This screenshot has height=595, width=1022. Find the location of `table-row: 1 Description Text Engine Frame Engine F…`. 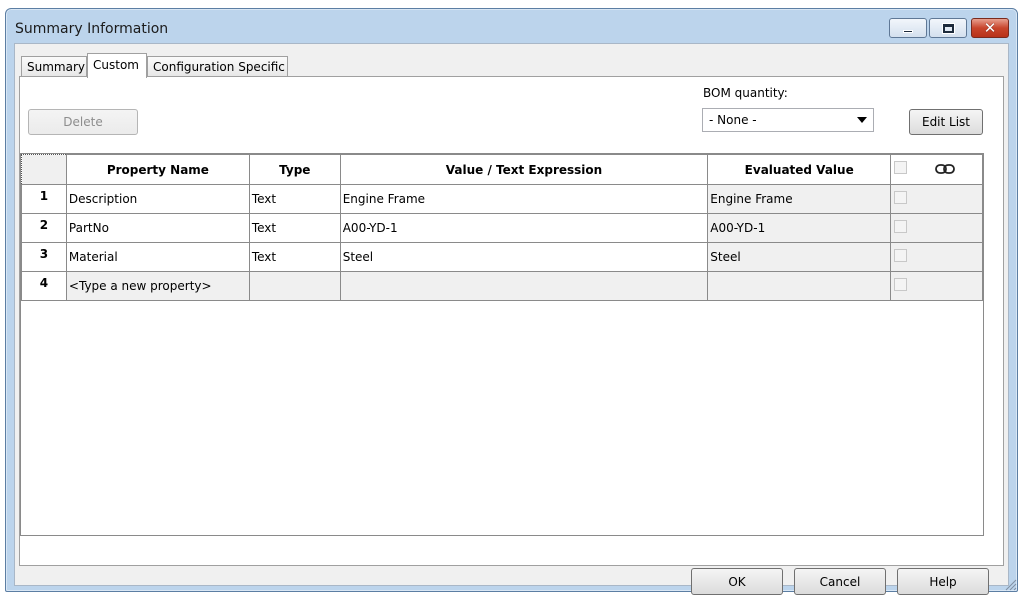

table-row: 1 Description Text Engine Frame Engine F… is located at coordinates (502, 199).